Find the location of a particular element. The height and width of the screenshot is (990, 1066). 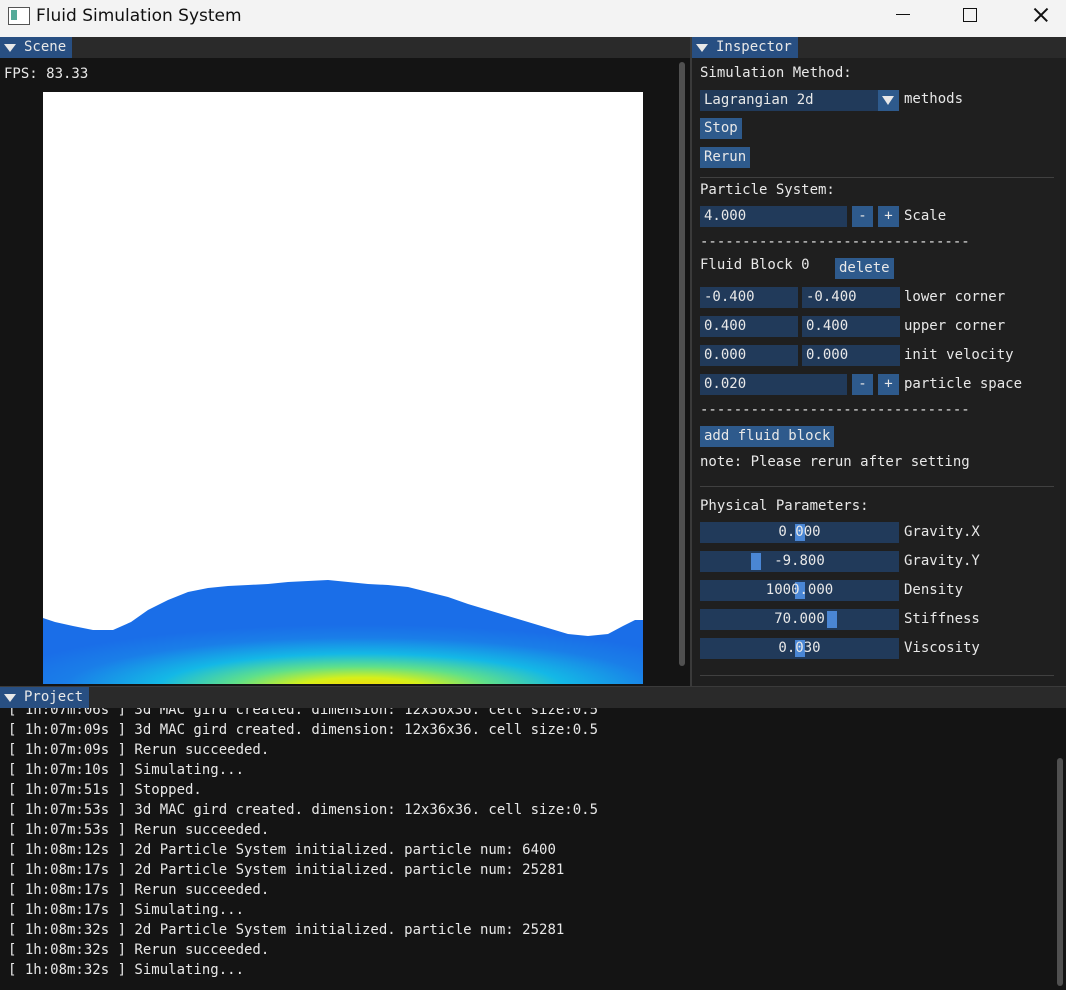

rerun-note: note: Please rerun after setting is located at coordinates (835, 462).